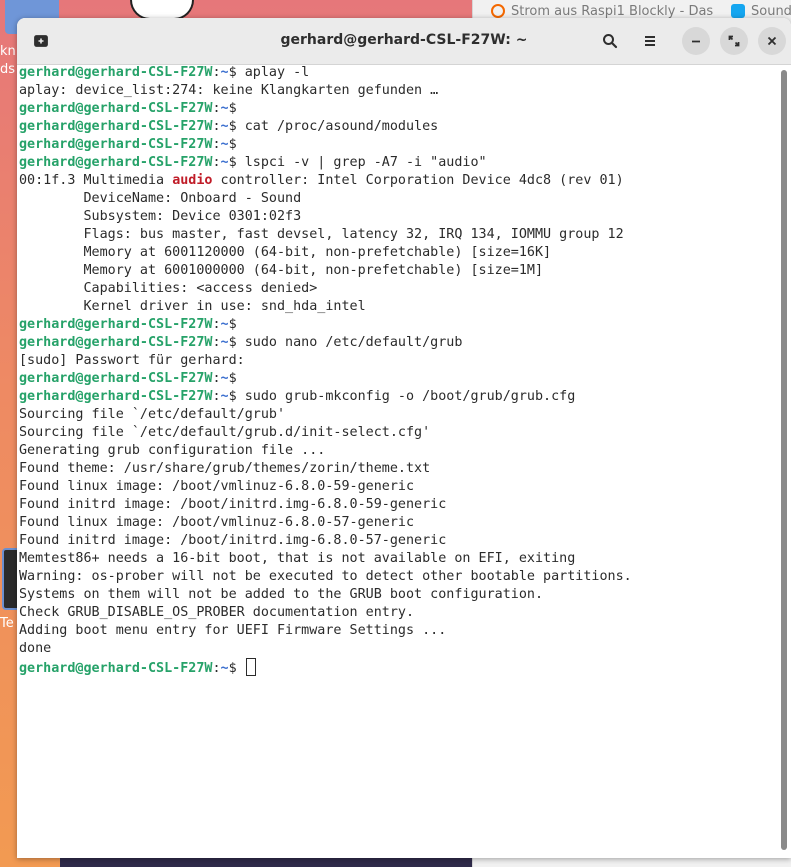 The height and width of the screenshot is (867, 791). I want to click on maximize-icon, so click(734, 41).